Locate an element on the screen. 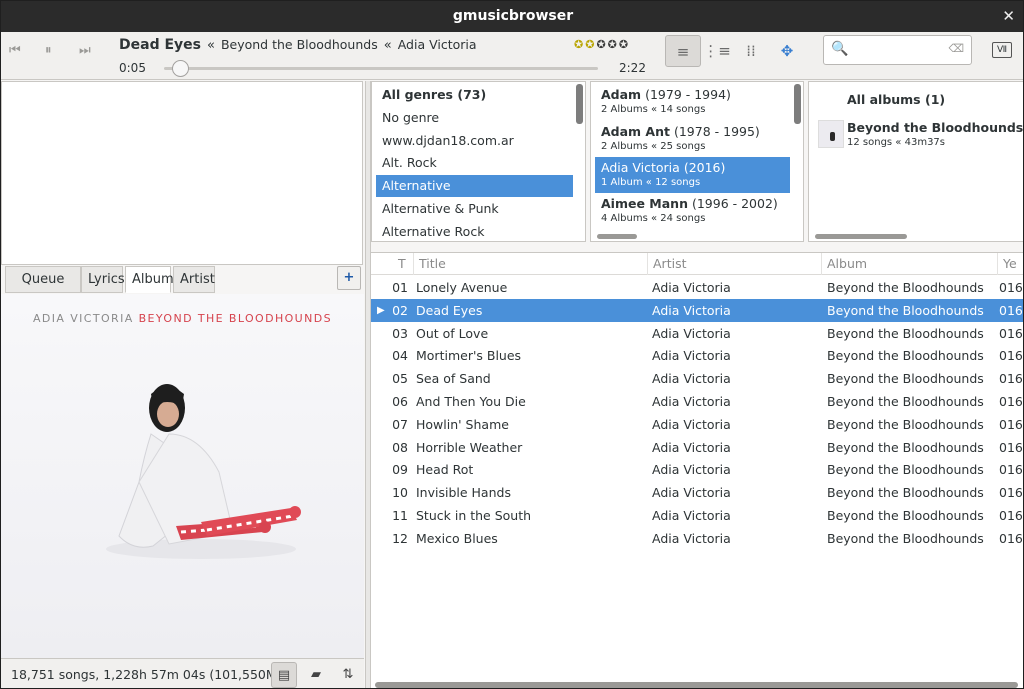 Image resolution: width=1024 pixels, height=689 pixels. genre-item: www.djdan18.com.ar is located at coordinates (445, 141).